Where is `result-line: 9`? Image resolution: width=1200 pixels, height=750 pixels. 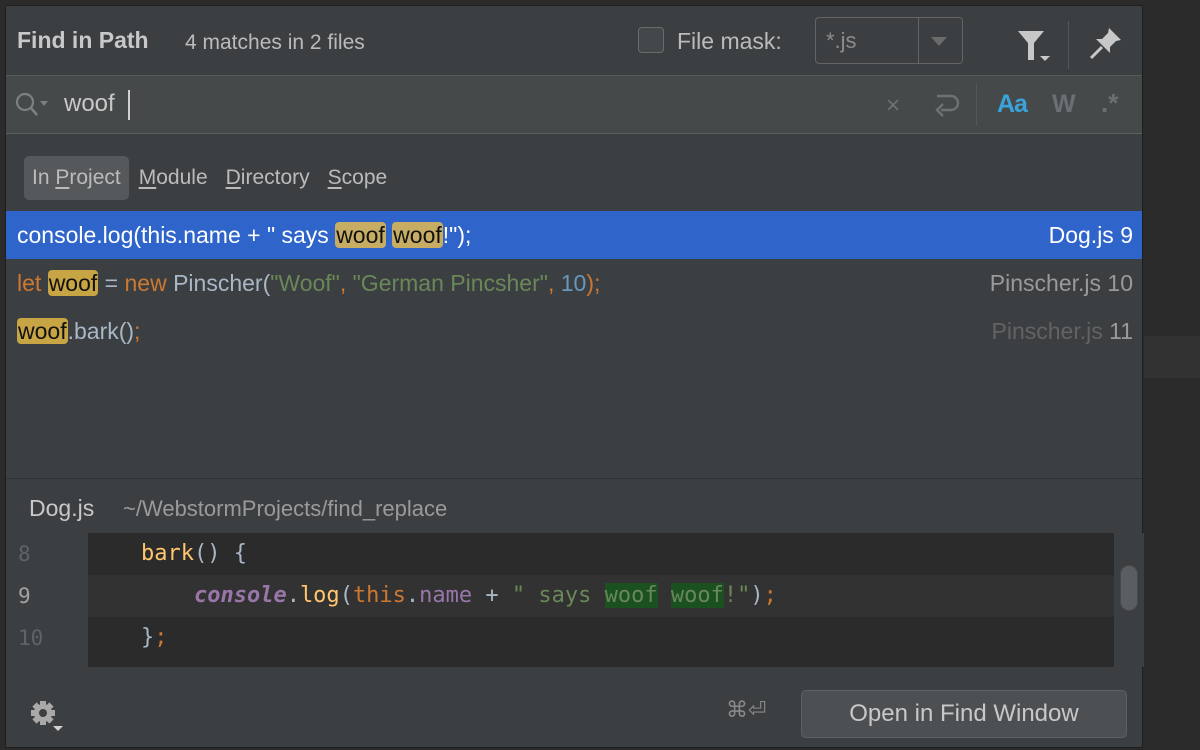 result-line: 9 is located at coordinates (1126, 235).